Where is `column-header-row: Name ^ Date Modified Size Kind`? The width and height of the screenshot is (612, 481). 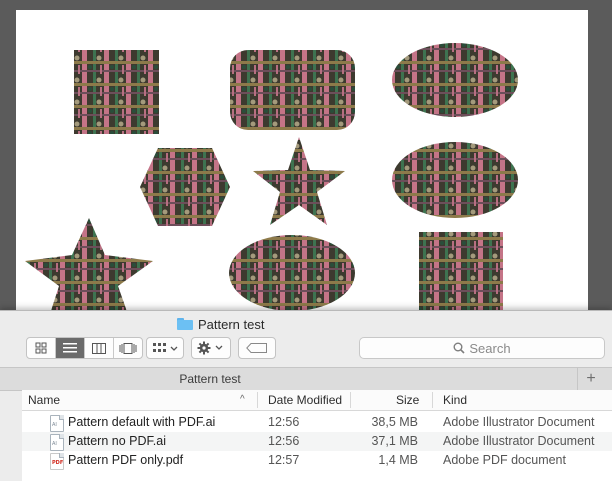 column-header-row: Name ^ Date Modified Size Kind is located at coordinates (317, 400).